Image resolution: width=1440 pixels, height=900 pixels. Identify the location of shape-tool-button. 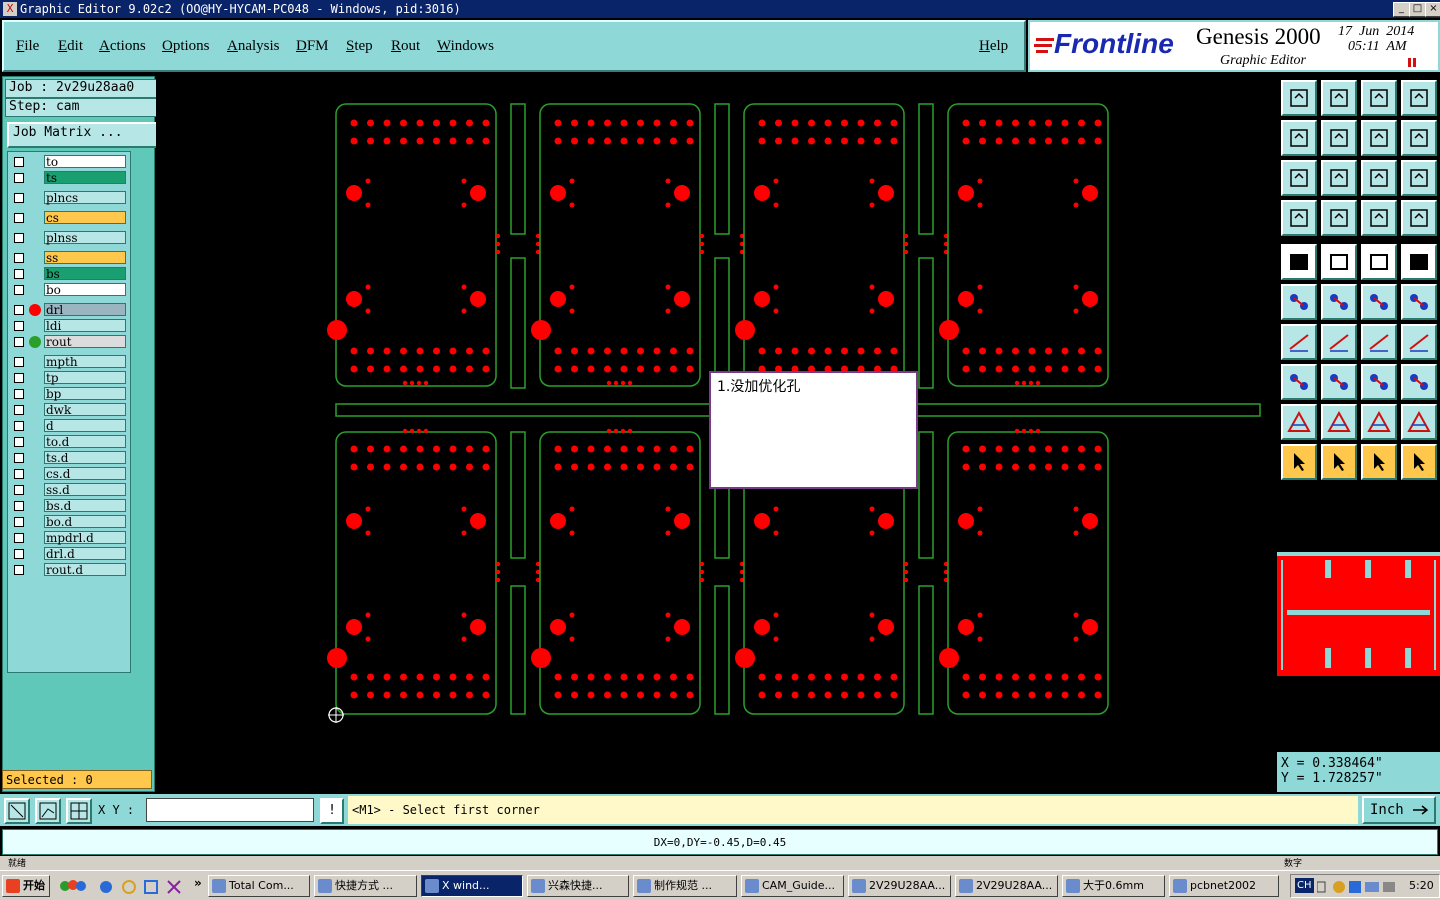
(1419, 382).